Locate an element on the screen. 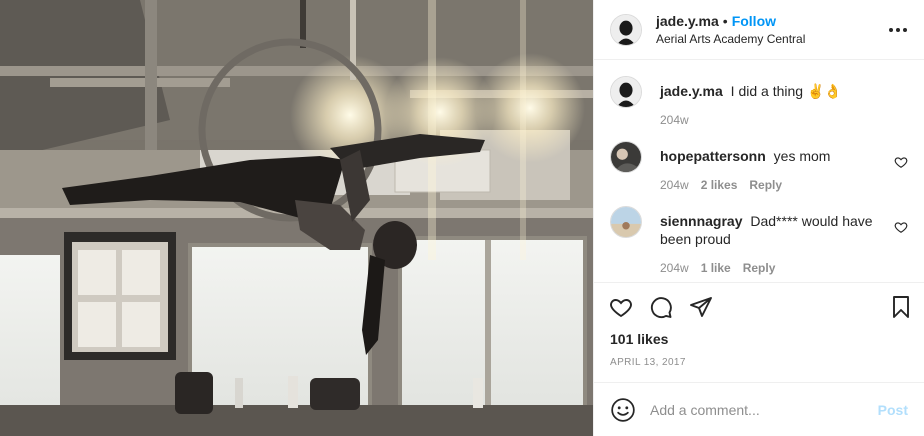  like-button is located at coordinates (621, 307).